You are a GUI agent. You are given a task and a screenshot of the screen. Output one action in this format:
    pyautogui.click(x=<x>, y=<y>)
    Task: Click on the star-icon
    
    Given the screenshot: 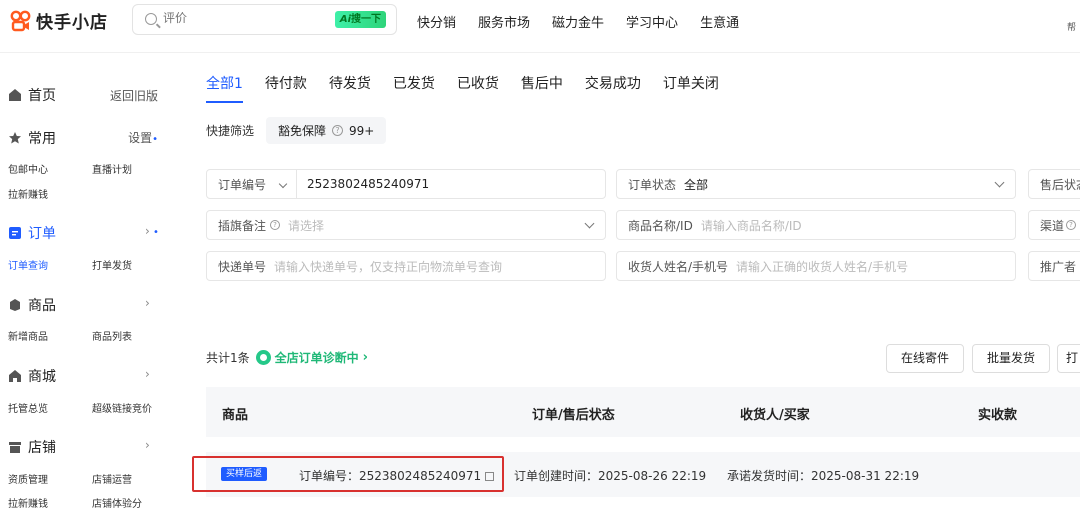 What is the action you would take?
    pyautogui.click(x=15, y=138)
    